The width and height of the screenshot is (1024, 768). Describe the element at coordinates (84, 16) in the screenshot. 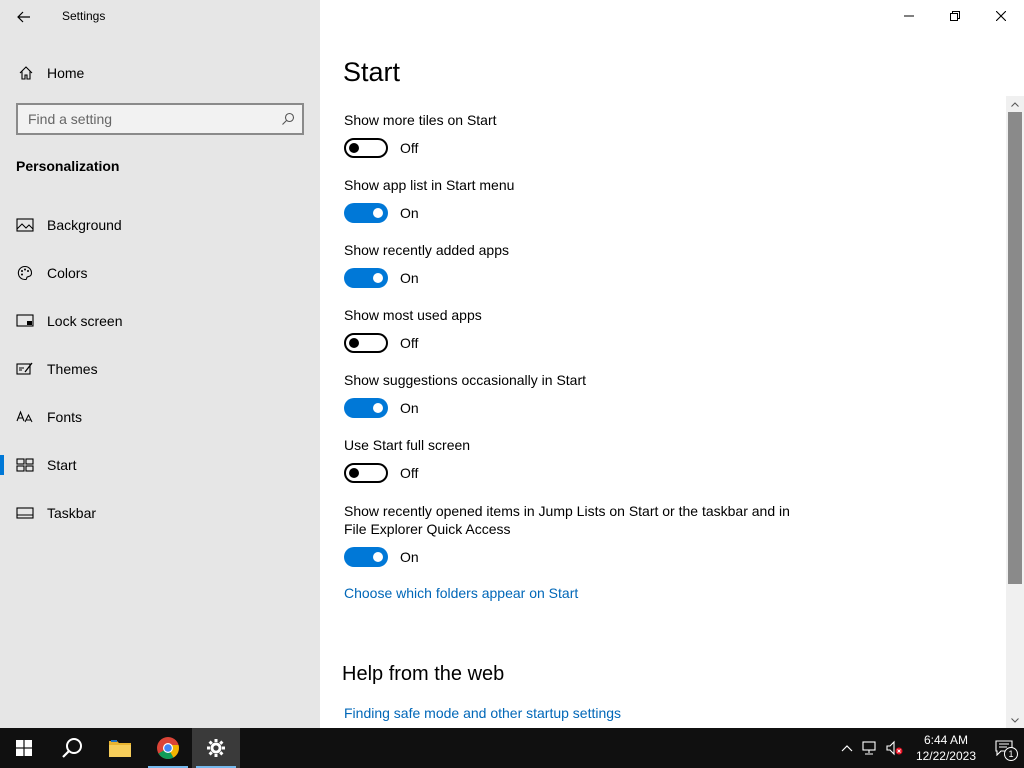

I see `app-title: Settings` at that location.